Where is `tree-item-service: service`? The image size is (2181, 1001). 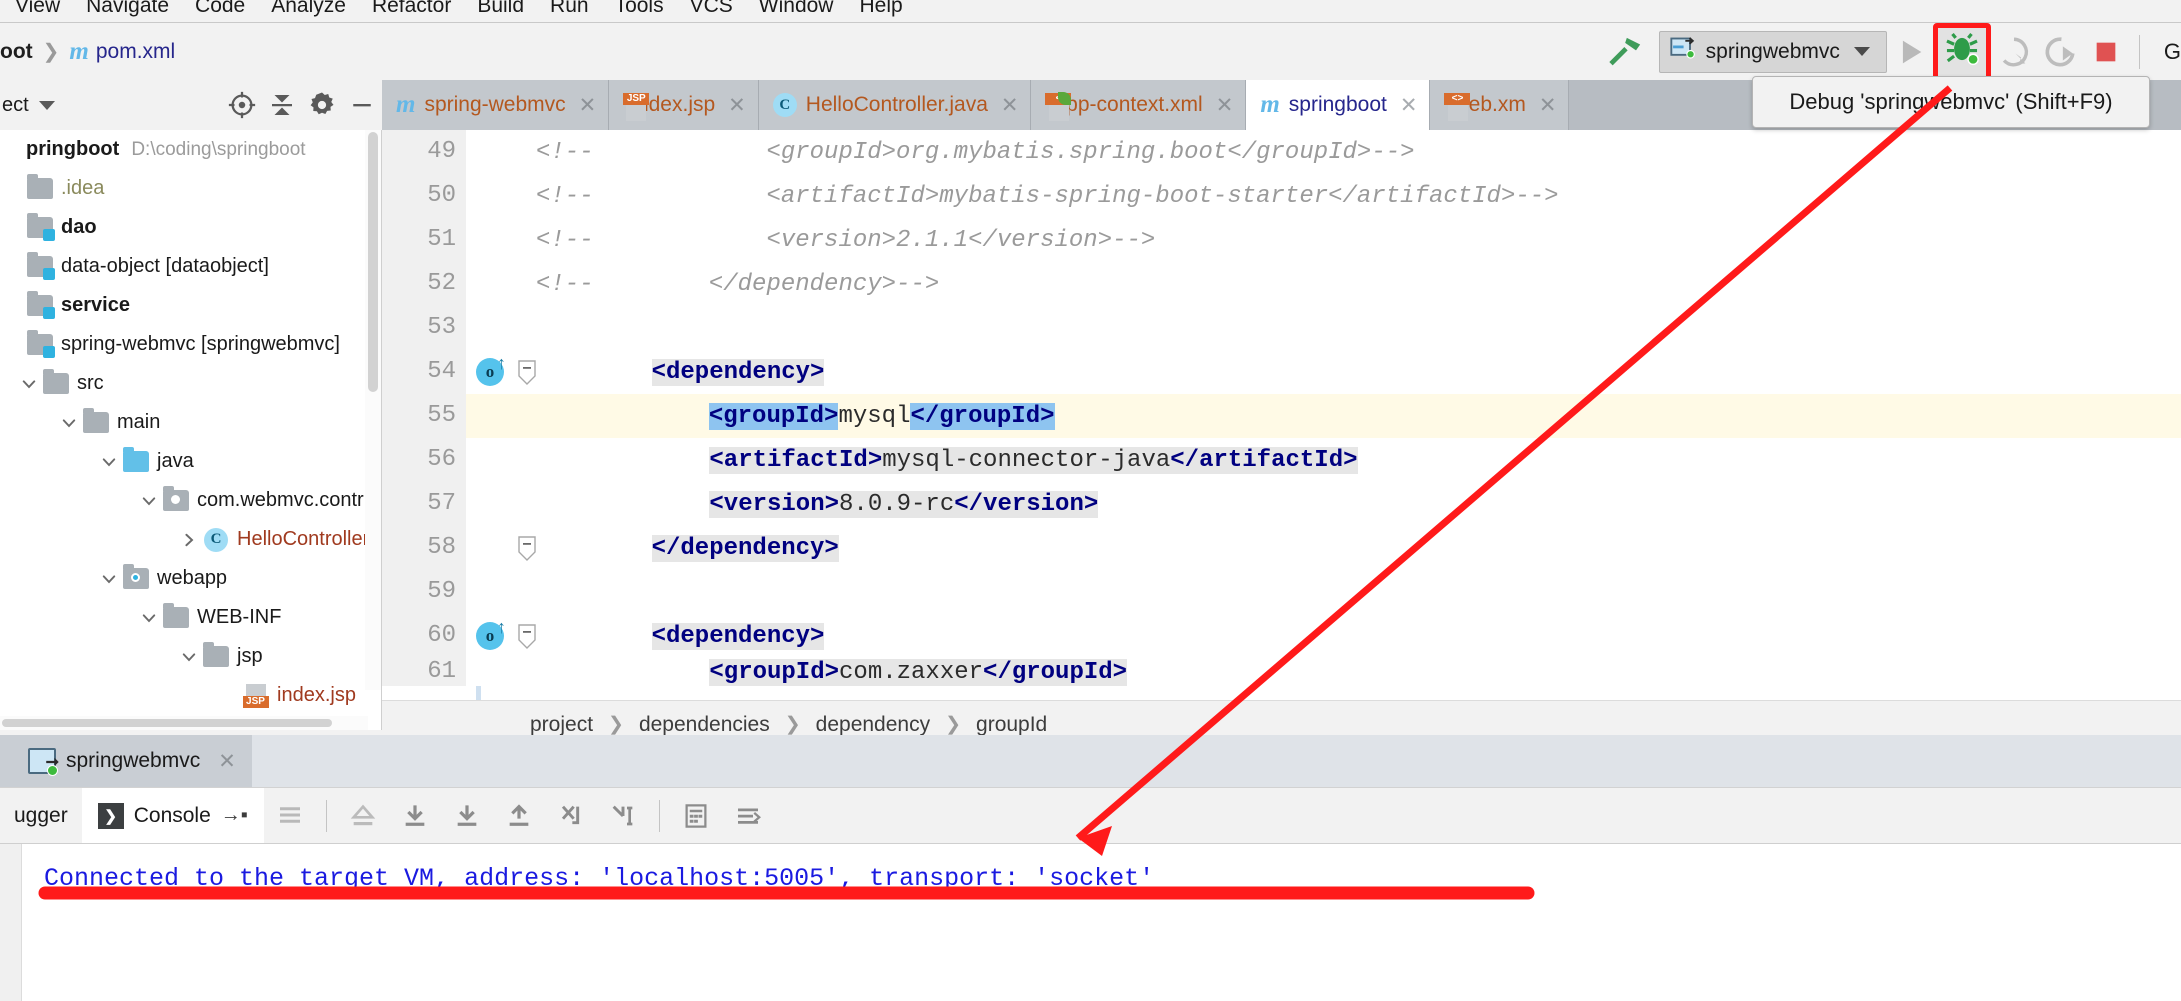 tree-item-service: service is located at coordinates (190, 305).